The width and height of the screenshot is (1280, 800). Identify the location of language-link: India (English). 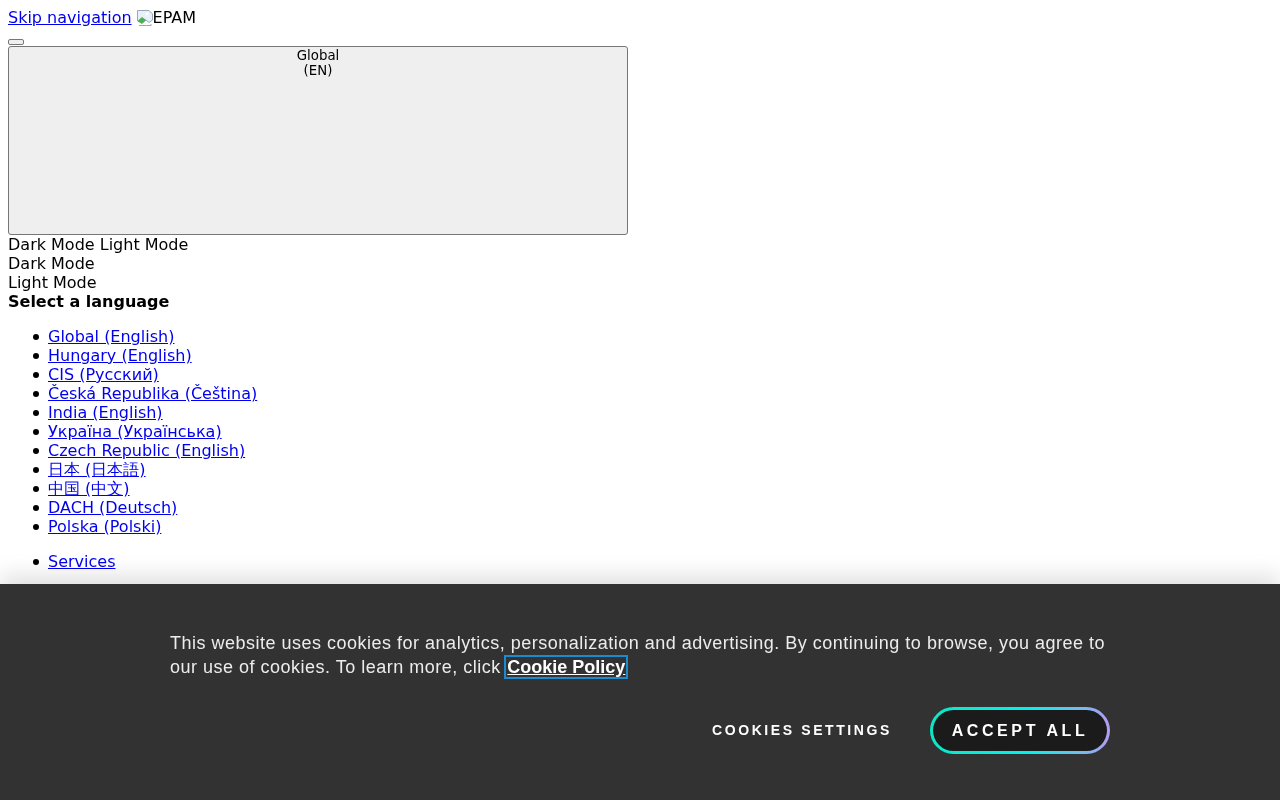
(105, 412).